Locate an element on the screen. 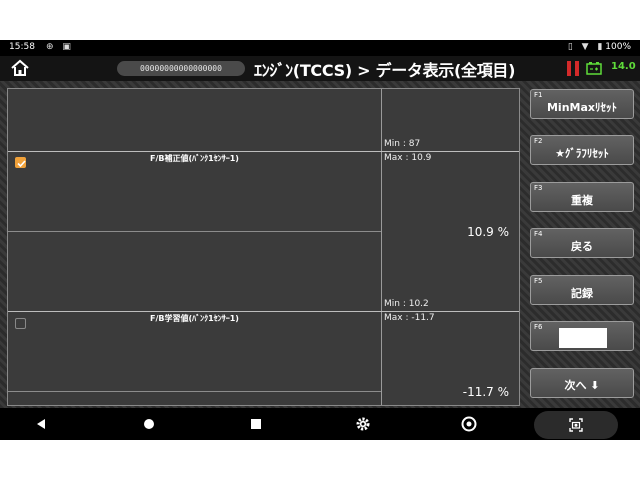  recents-nav-icon is located at coordinates (256, 424).